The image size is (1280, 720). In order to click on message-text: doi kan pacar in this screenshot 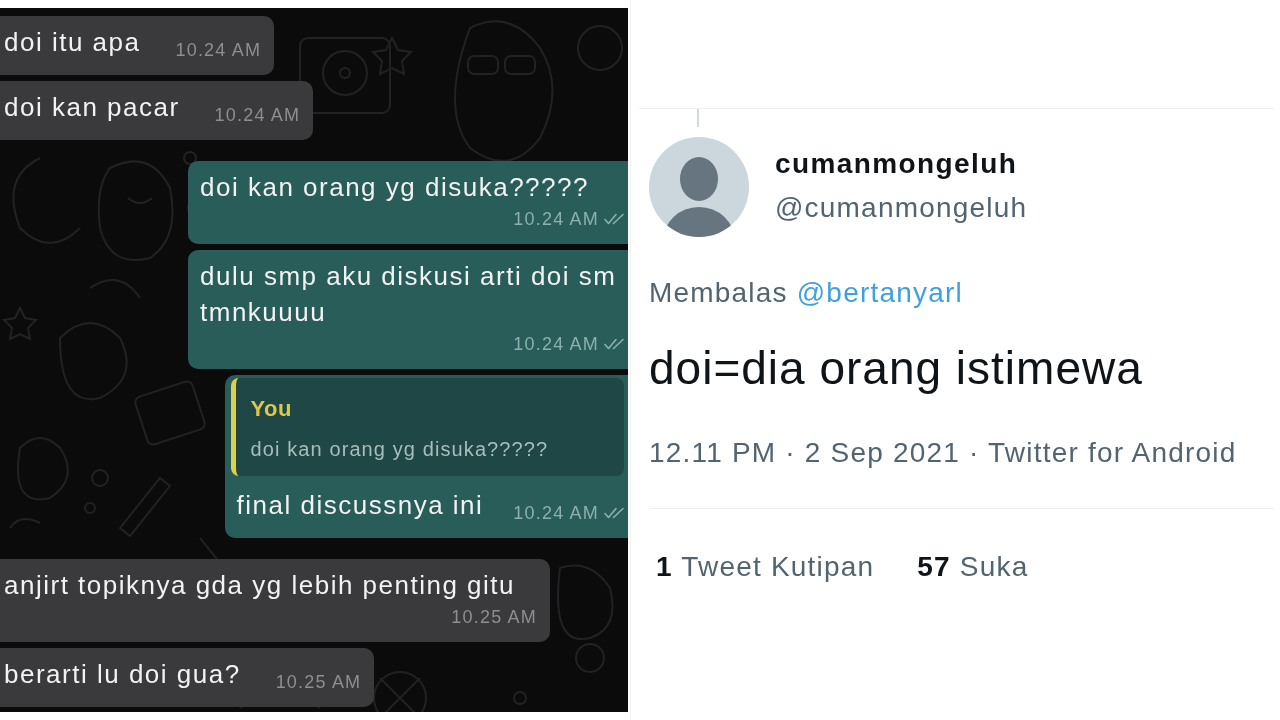, I will do `click(92, 107)`.